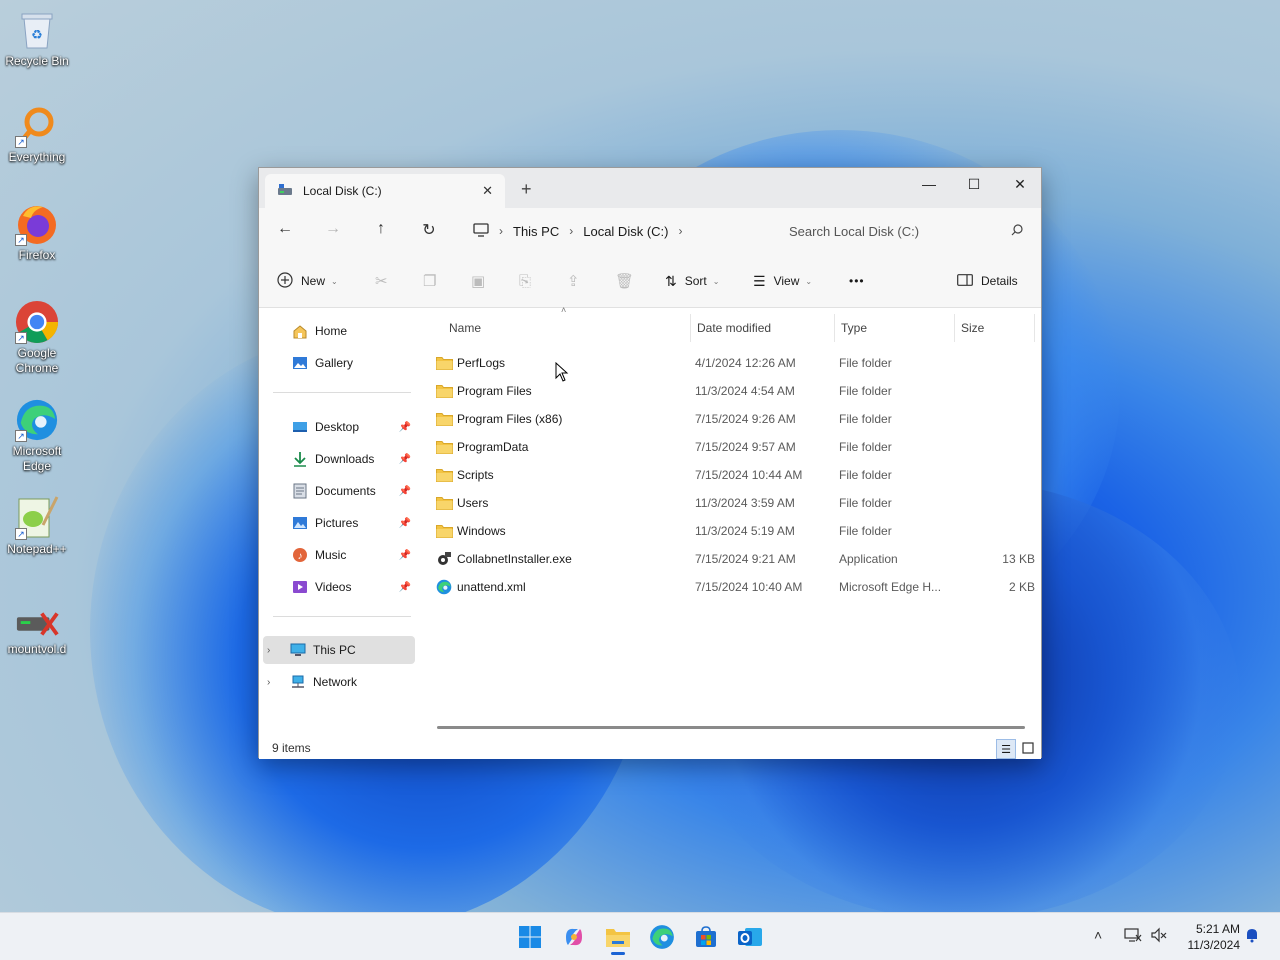  What do you see at coordinates (906, 231) in the screenshot?
I see `search-input: Search Local Disk (C:)` at bounding box center [906, 231].